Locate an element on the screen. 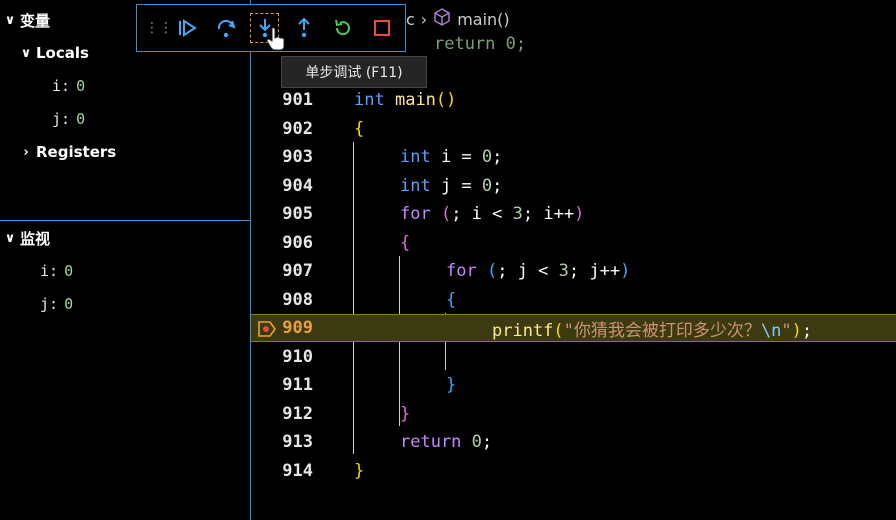 This screenshot has height=520, width=896. string: "你猜我会被打印多少次？ is located at coordinates (662, 330).